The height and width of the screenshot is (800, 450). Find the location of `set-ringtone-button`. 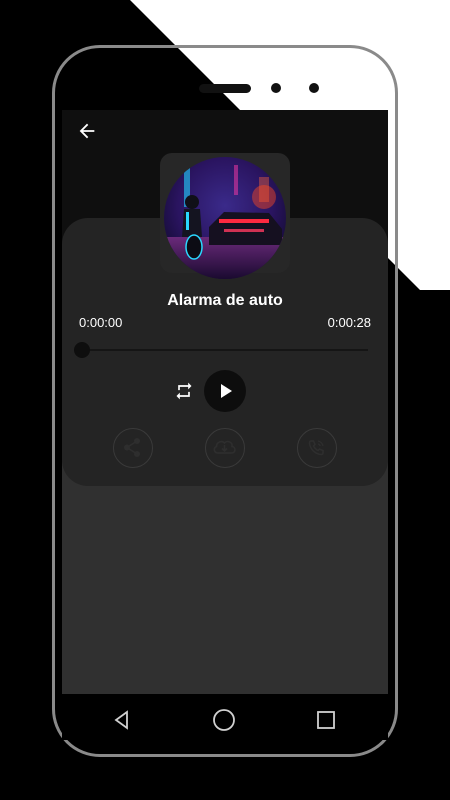

set-ringtone-button is located at coordinates (317, 448).